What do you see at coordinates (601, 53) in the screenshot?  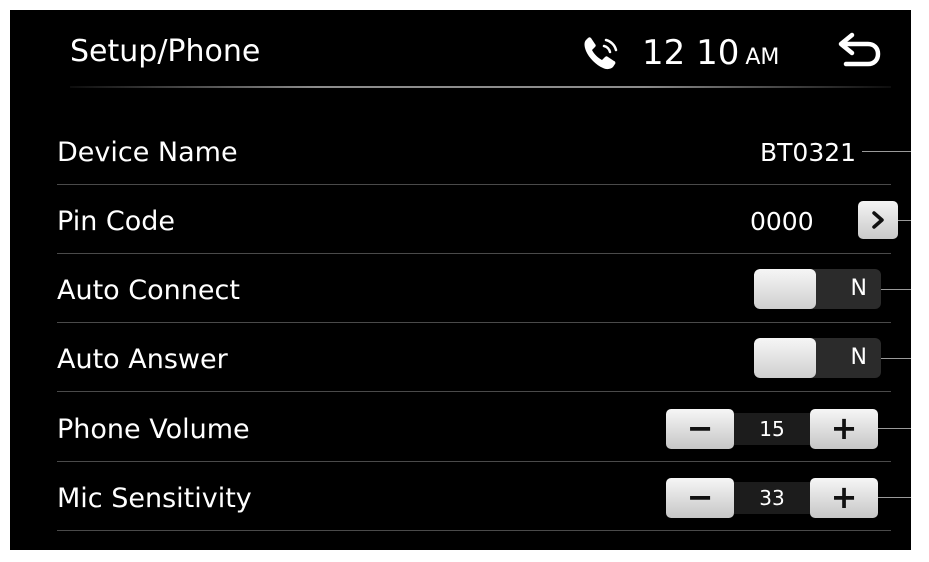 I see `phone-bluetooth-icon` at bounding box center [601, 53].